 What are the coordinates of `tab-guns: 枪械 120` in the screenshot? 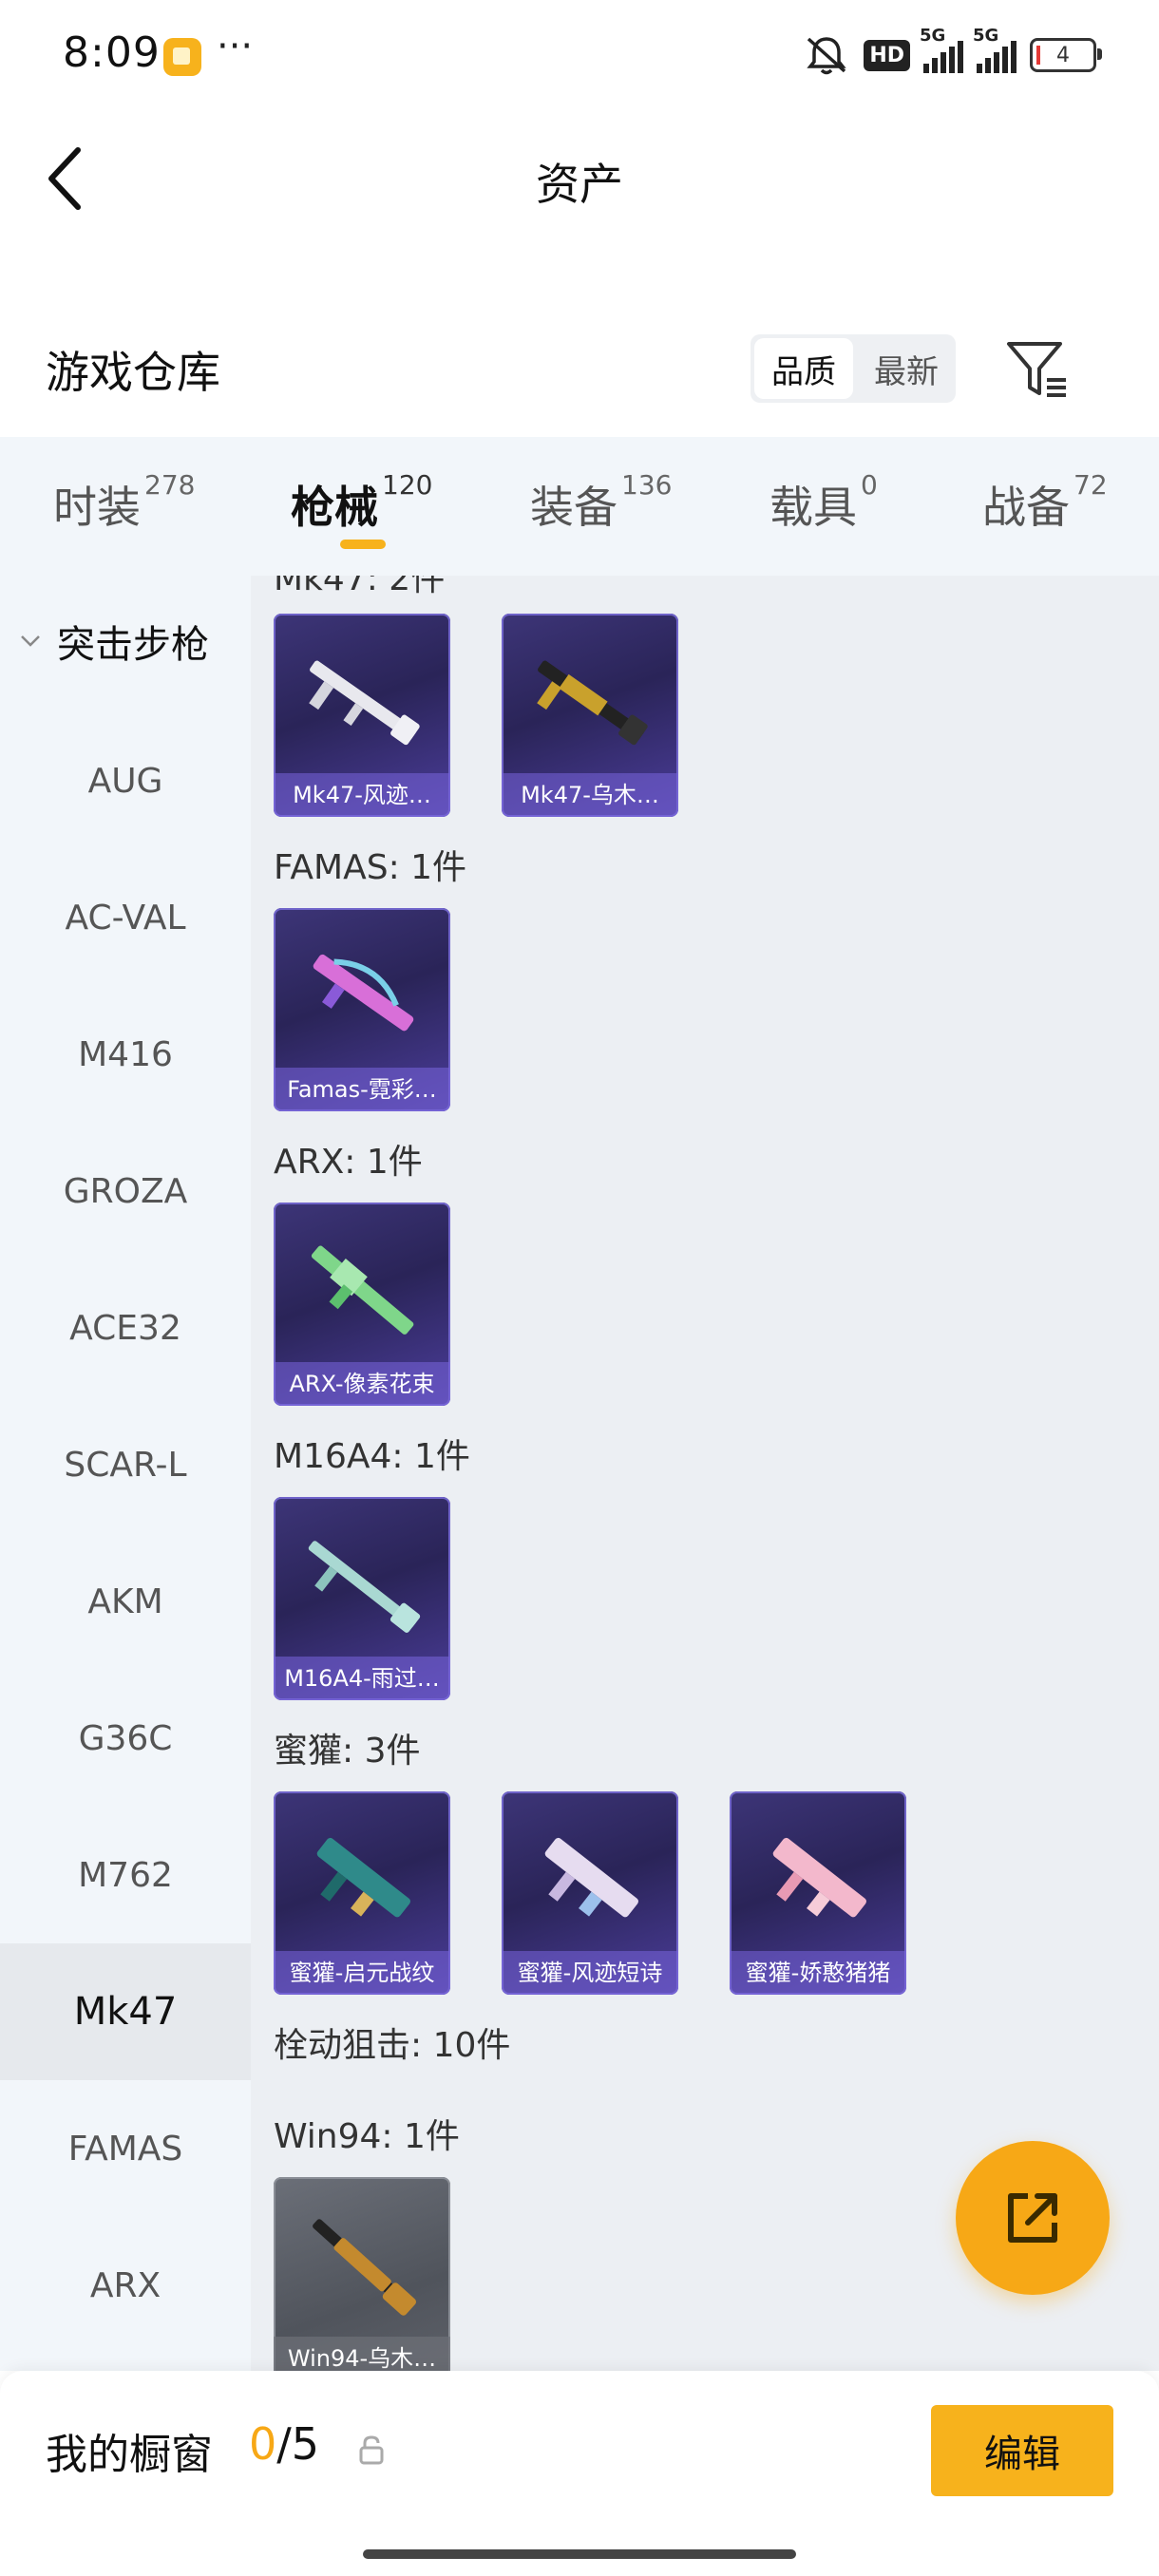 It's located at (361, 502).